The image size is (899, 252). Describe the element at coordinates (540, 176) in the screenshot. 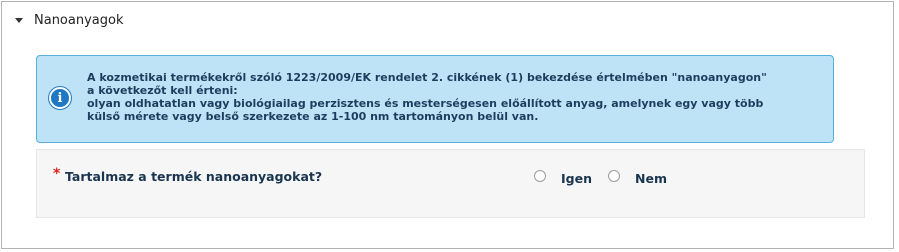

I see `radio-button-yes` at that location.